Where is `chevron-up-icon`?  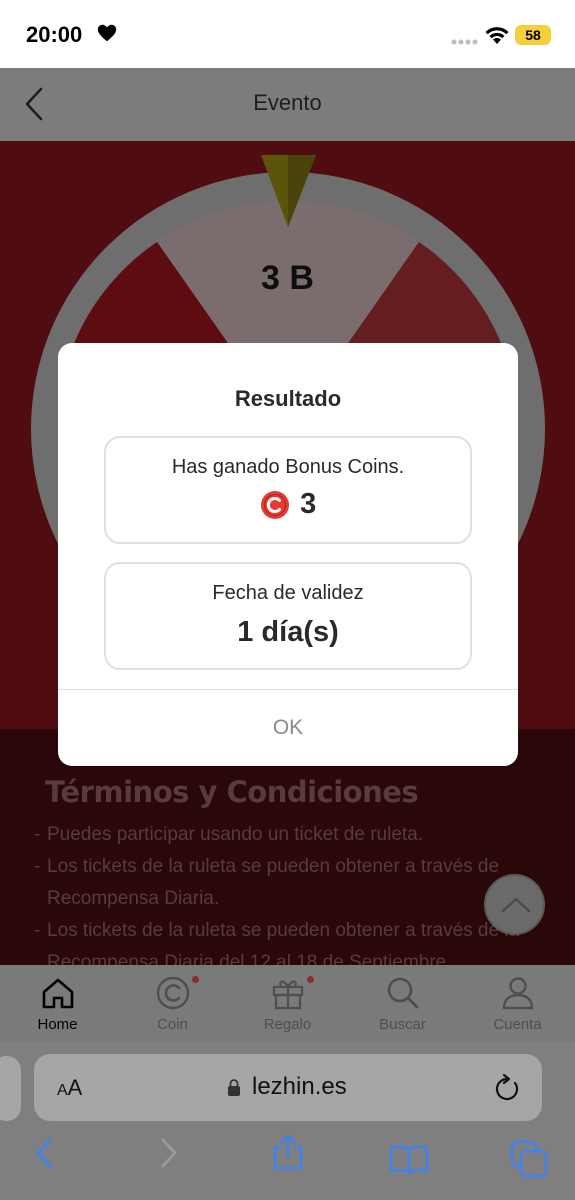 chevron-up-icon is located at coordinates (516, 905).